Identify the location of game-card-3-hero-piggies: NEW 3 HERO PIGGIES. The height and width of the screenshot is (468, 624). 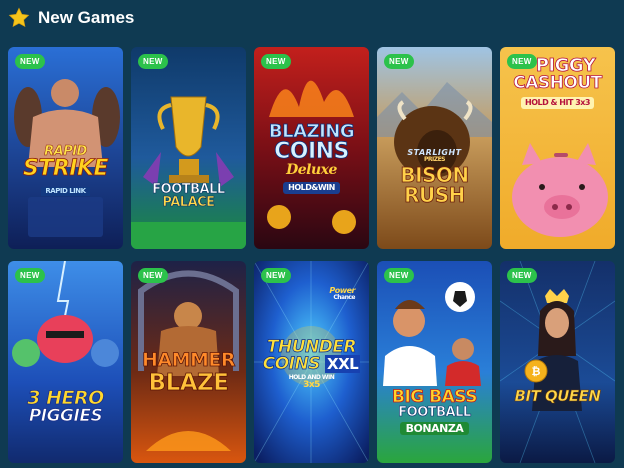
(65, 362).